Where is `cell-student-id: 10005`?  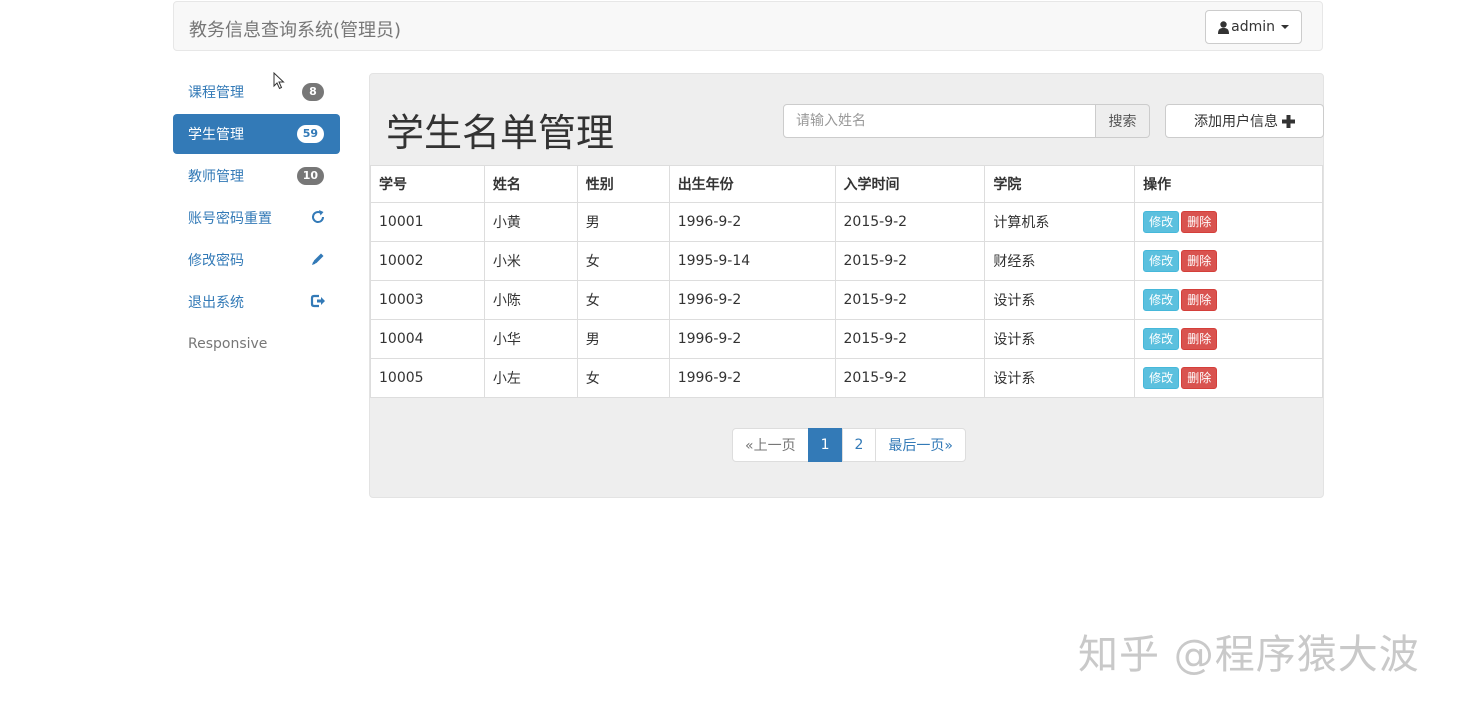
cell-student-id: 10005 is located at coordinates (427, 378).